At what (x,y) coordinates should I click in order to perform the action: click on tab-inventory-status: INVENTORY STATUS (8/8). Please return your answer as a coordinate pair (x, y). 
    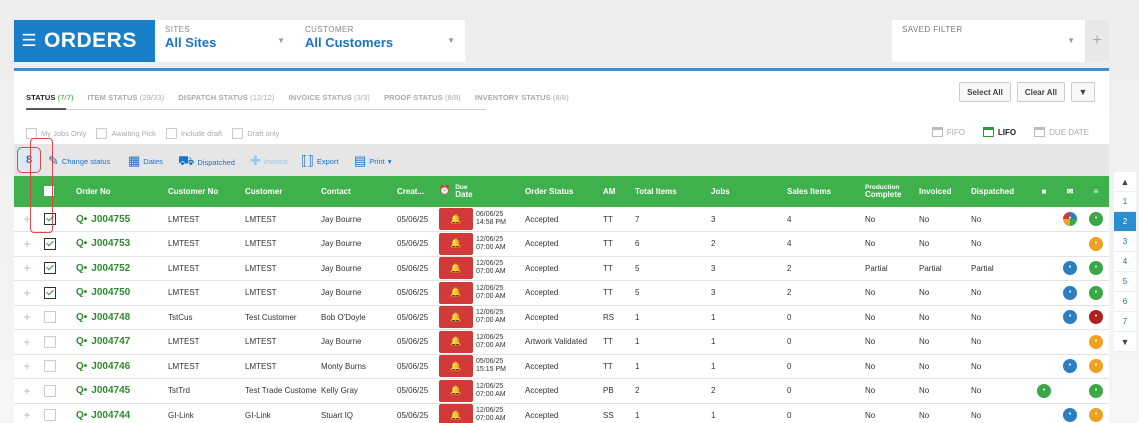
    Looking at the image, I should click on (522, 97).